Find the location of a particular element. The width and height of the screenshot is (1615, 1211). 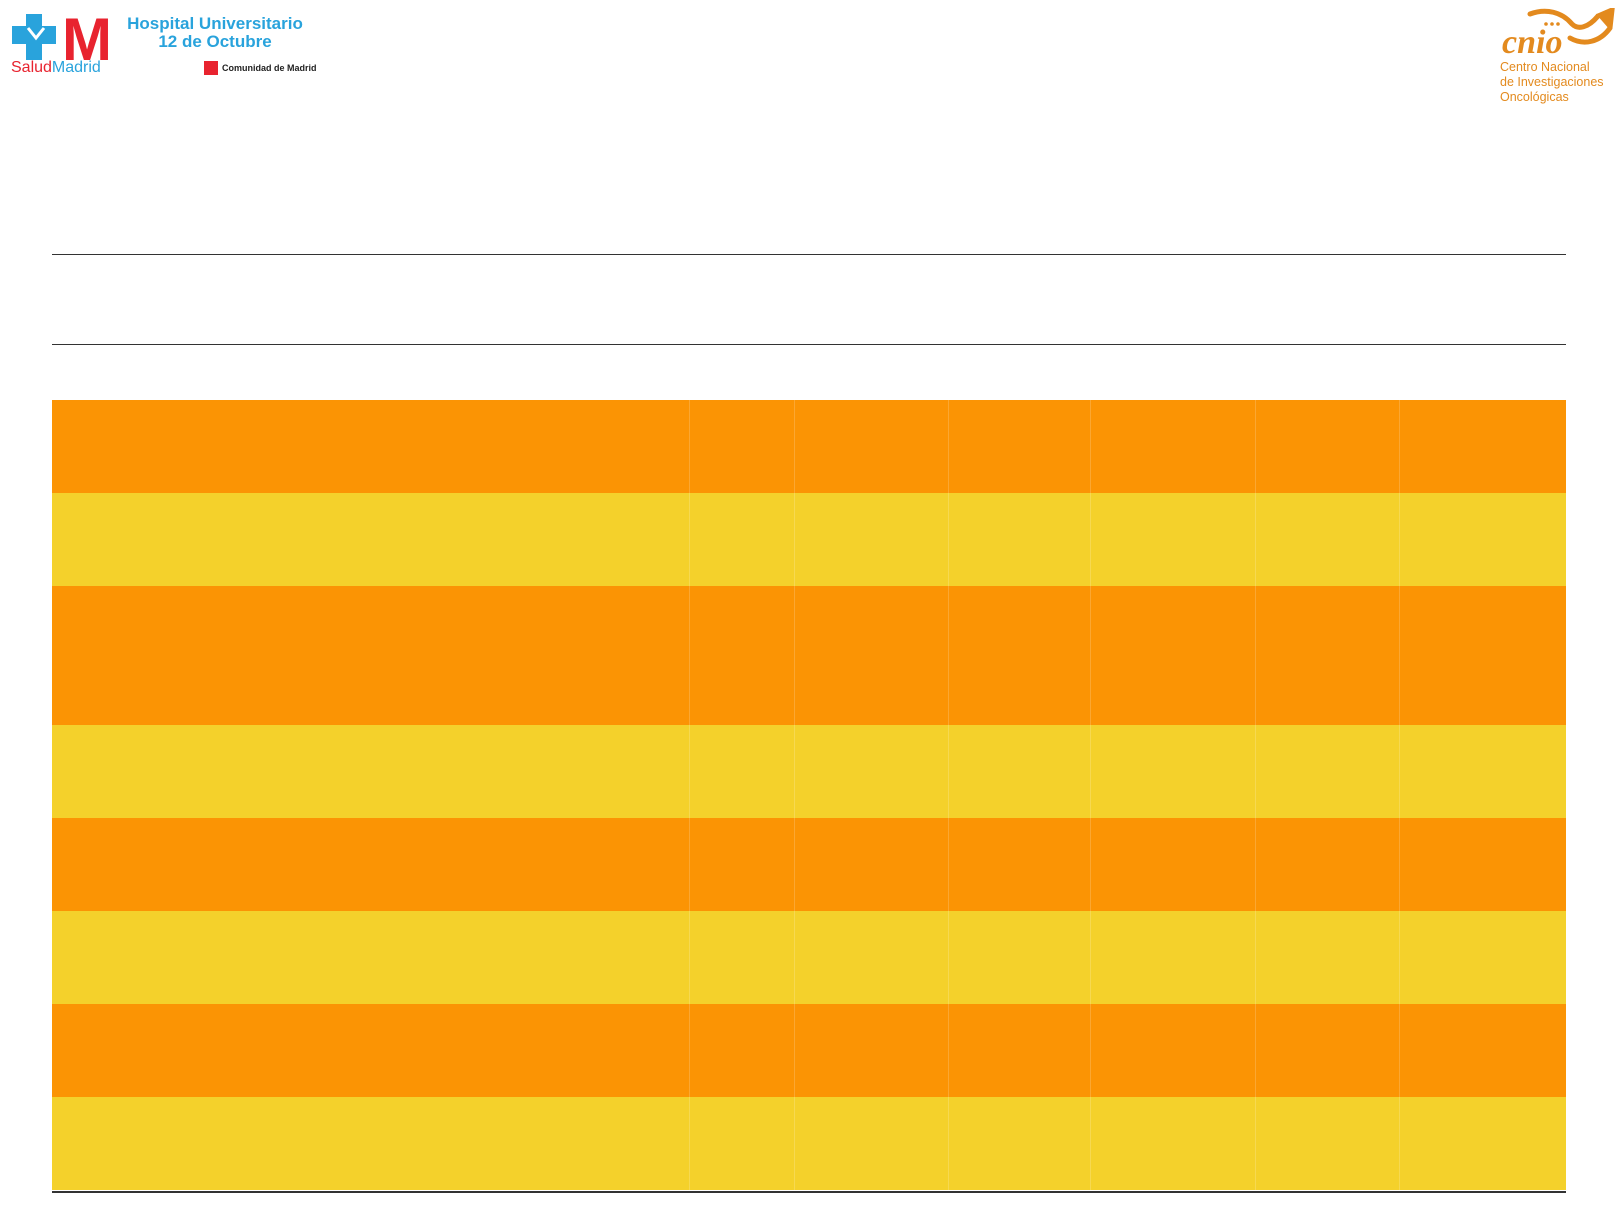

saludmadrid-wordmark: SaludMadrid is located at coordinates (56, 68).